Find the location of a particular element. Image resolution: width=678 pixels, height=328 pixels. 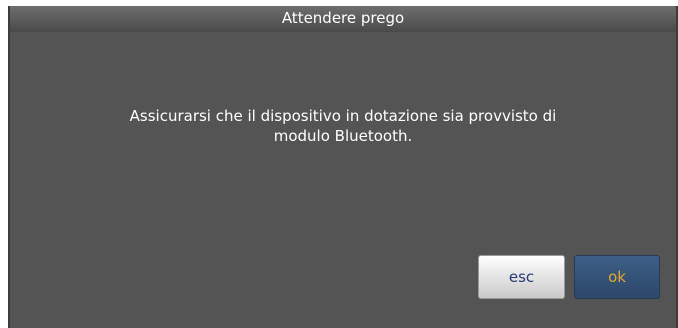

ok-button: ok is located at coordinates (617, 277).